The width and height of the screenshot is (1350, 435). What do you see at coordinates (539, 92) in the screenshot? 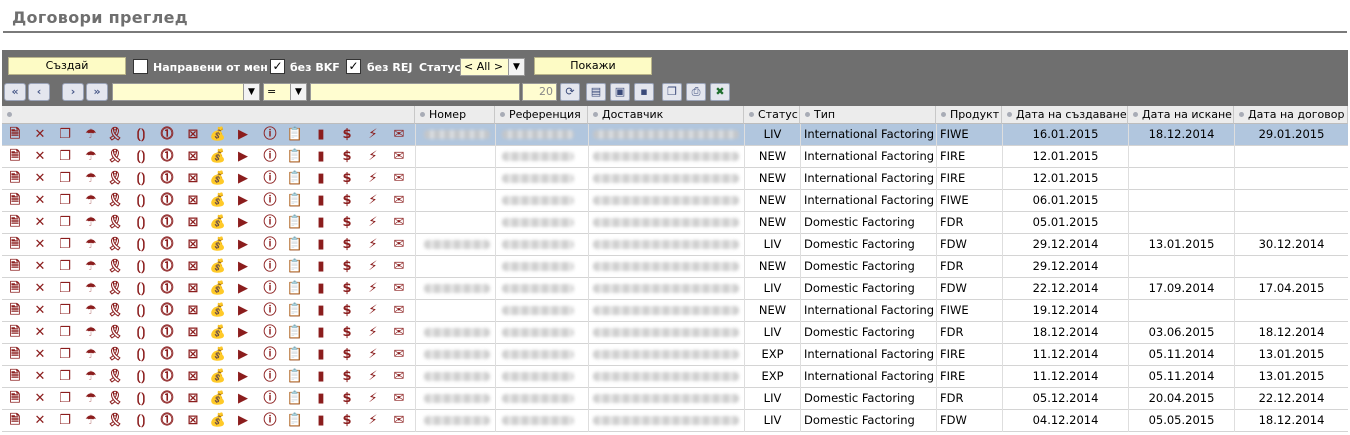
I see `page-size-input: 20` at bounding box center [539, 92].